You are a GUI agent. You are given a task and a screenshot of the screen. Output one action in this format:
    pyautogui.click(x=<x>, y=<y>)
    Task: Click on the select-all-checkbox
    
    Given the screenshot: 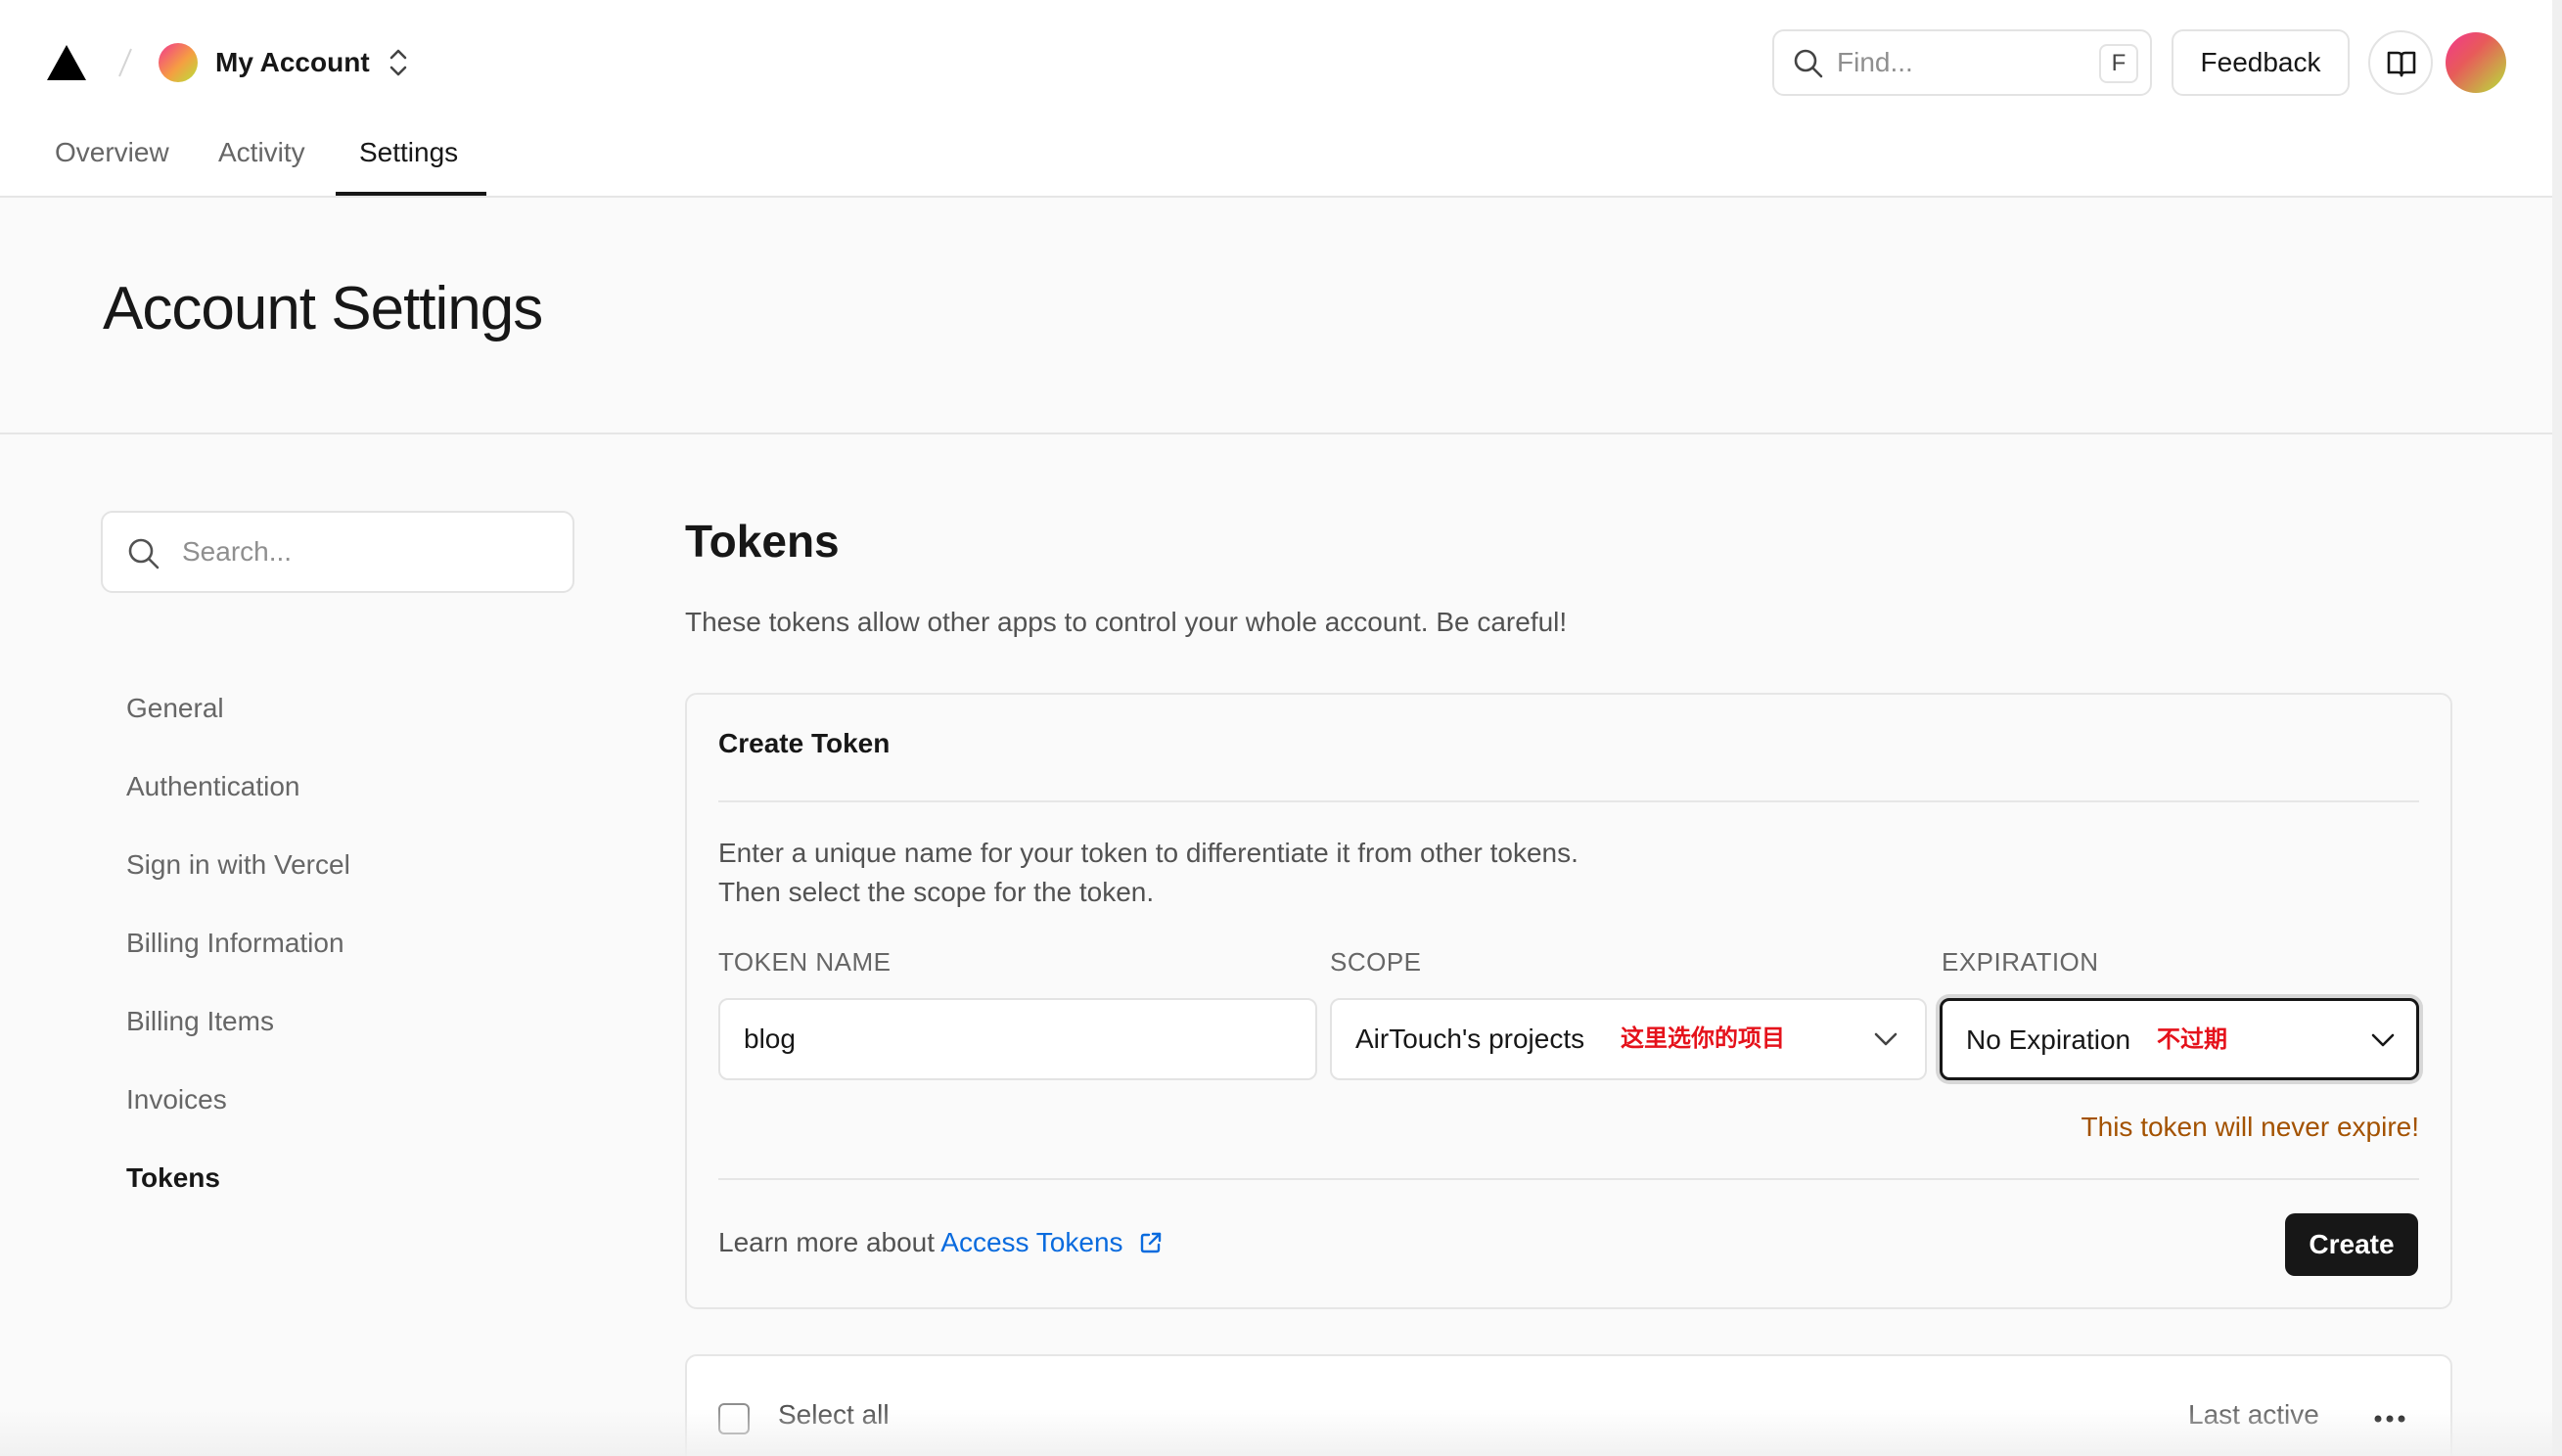 What is the action you would take?
    pyautogui.click(x=734, y=1418)
    